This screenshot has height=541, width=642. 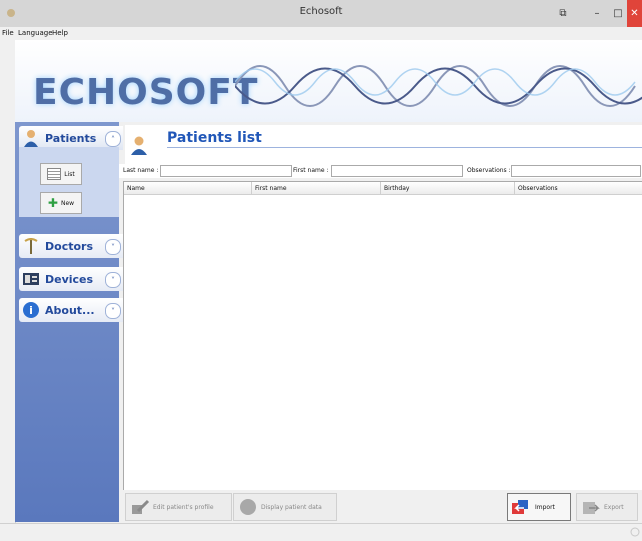 What do you see at coordinates (614, 507) in the screenshot?
I see `export-label: Export` at bounding box center [614, 507].